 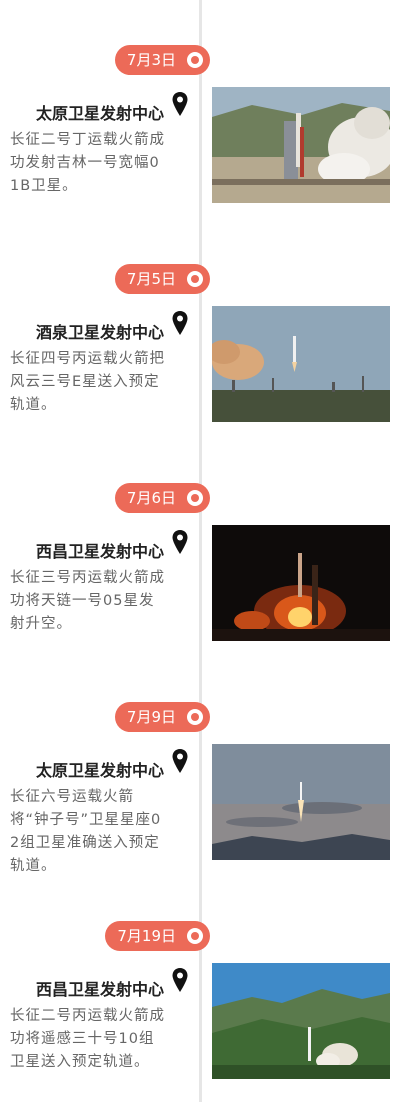 What do you see at coordinates (99, 332) in the screenshot?
I see `launch-site-title: 酒泉卫星发射中心` at bounding box center [99, 332].